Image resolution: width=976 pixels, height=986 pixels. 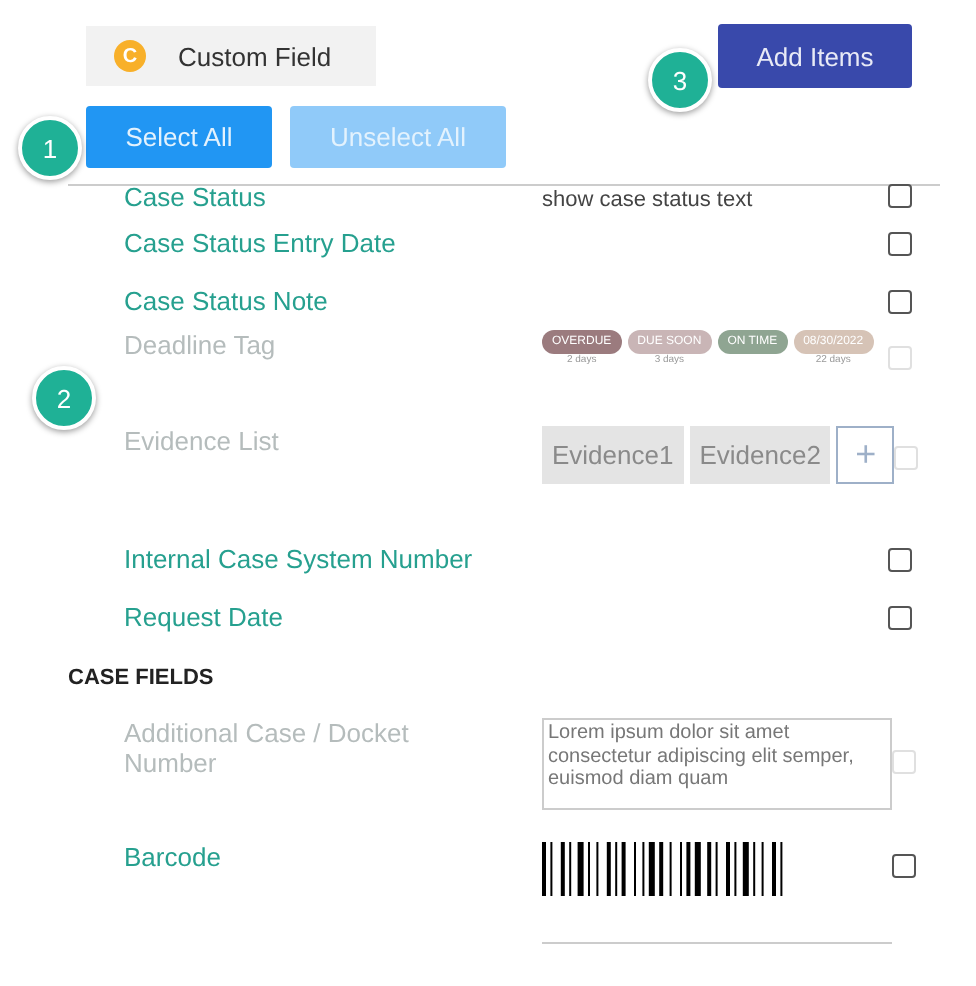 What do you see at coordinates (64, 398) in the screenshot?
I see `step-number-badge: 2` at bounding box center [64, 398].